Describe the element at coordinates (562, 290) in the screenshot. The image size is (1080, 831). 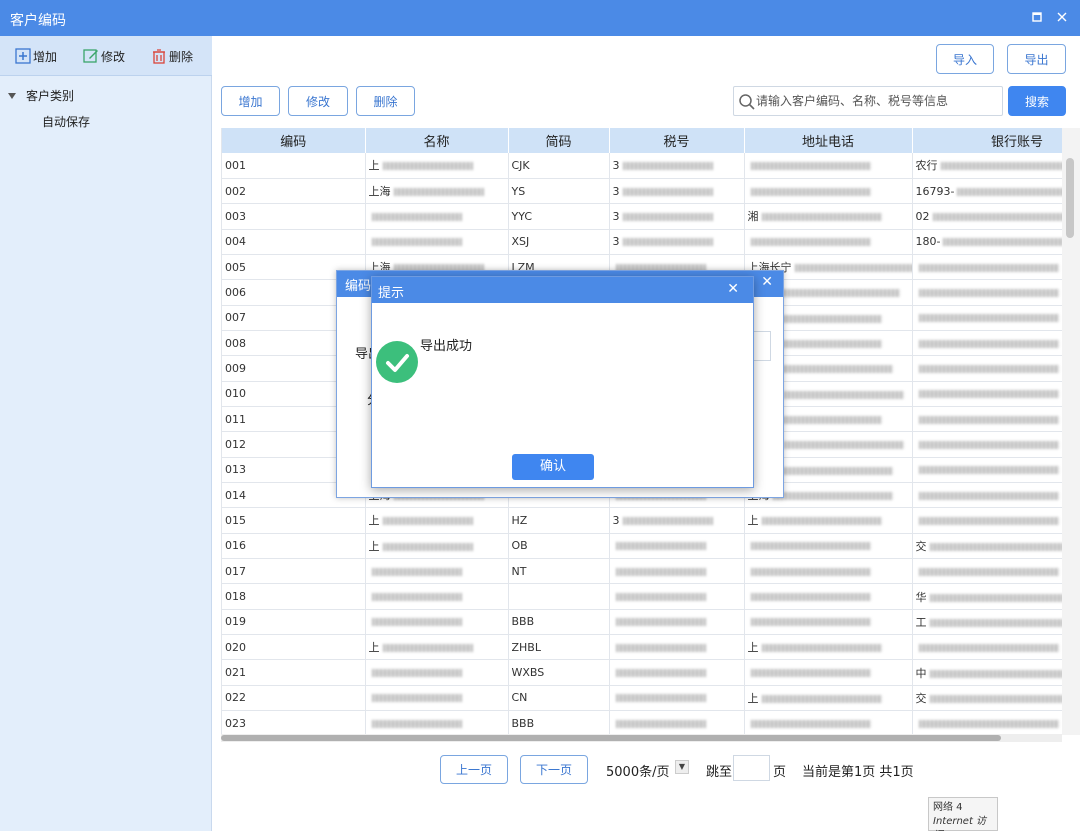
I see `prompt-dialog-header: 提示 ✕` at that location.